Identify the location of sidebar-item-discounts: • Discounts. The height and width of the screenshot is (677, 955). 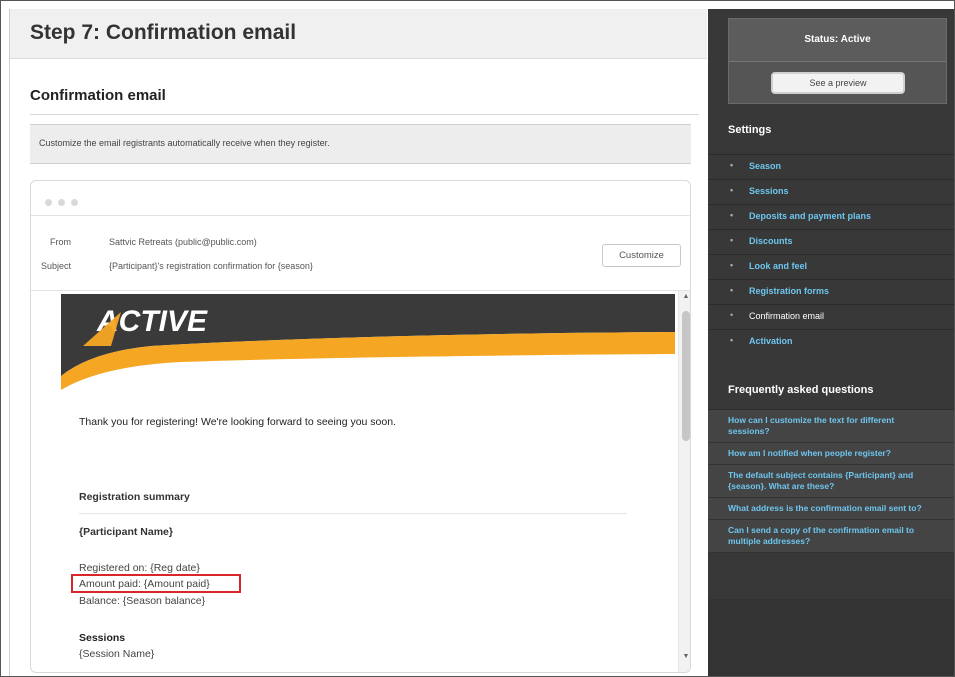
(831, 241).